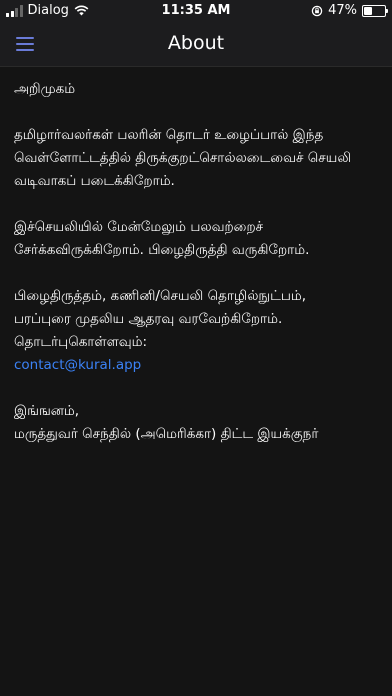  Describe the element at coordinates (94, 181) in the screenshot. I see `intro-line: வடிவாகப் படைக்கிறோம்.` at that location.